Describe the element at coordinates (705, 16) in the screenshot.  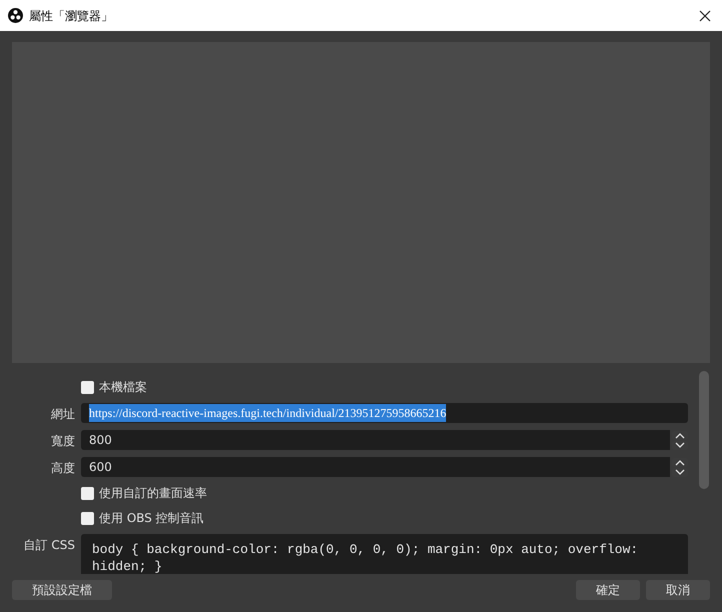
I see `close-icon` at that location.